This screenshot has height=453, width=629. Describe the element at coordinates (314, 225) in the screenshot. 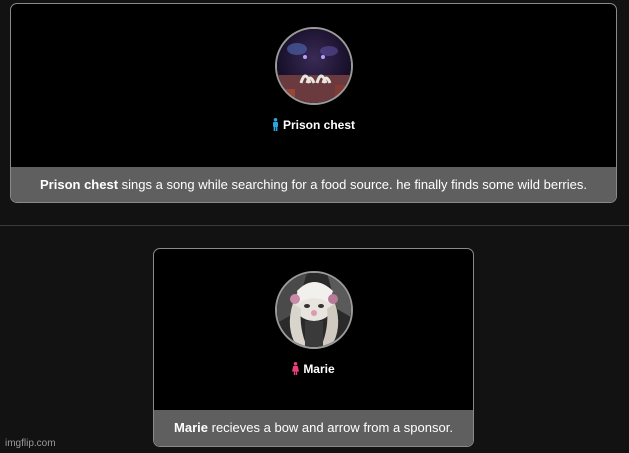

I see `divider` at that location.